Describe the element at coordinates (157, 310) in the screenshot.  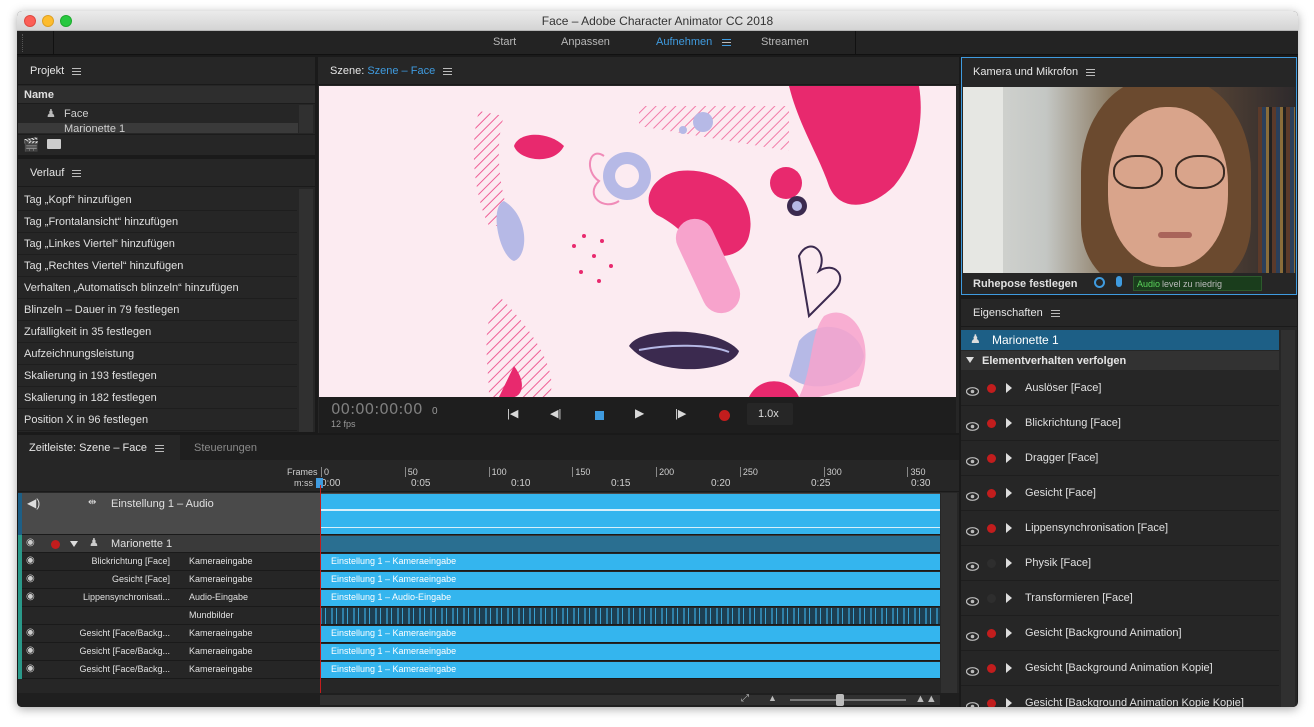
I see `history-item: Blinzeln – Dauer in 79 festlegen` at that location.